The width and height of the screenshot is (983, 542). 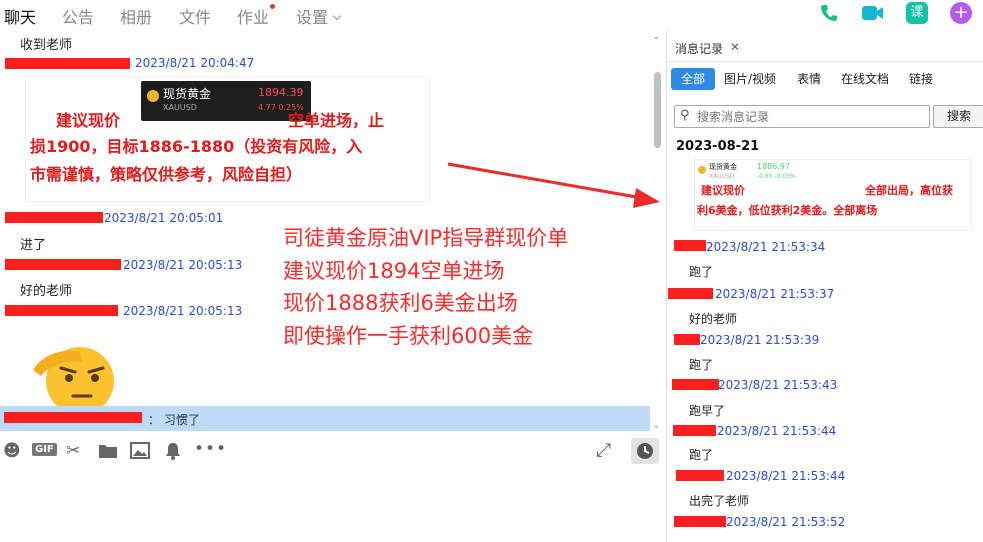 What do you see at coordinates (164, 218) in the screenshot?
I see `message-timestamp: 2023/8/21 20:05:01` at bounding box center [164, 218].